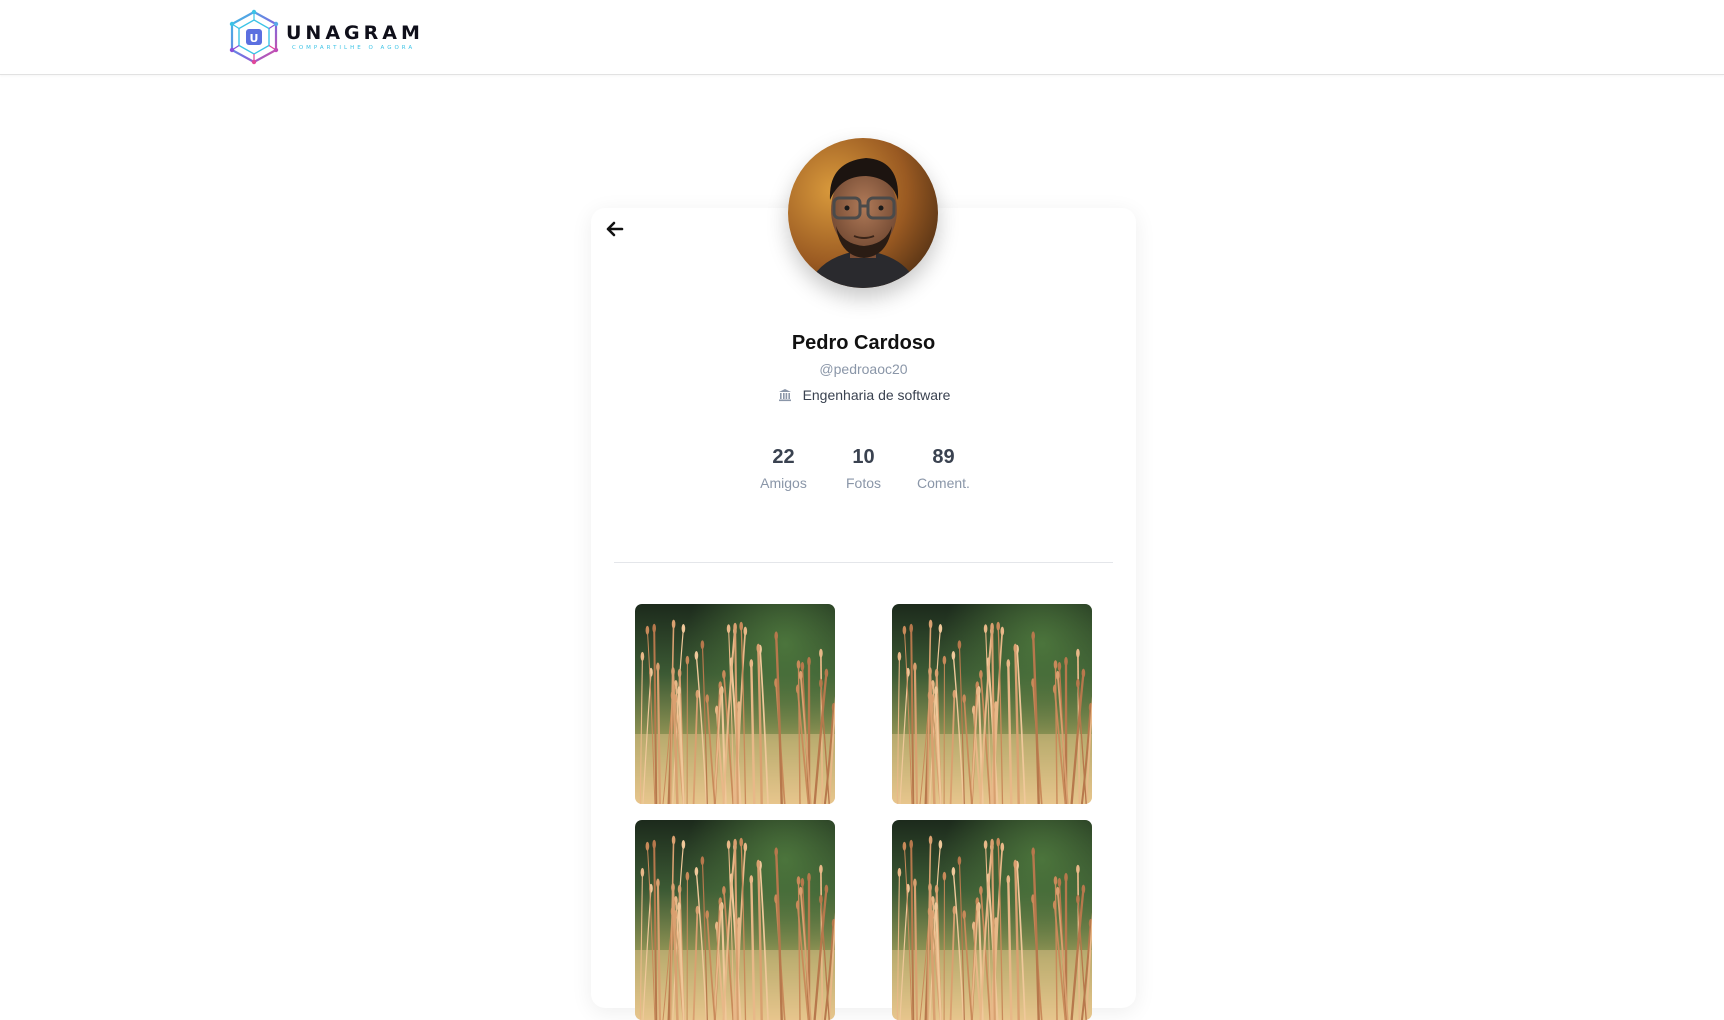 The height and width of the screenshot is (1020, 1724). Describe the element at coordinates (355, 33) in the screenshot. I see `brand-name: UNAGRAM` at that location.